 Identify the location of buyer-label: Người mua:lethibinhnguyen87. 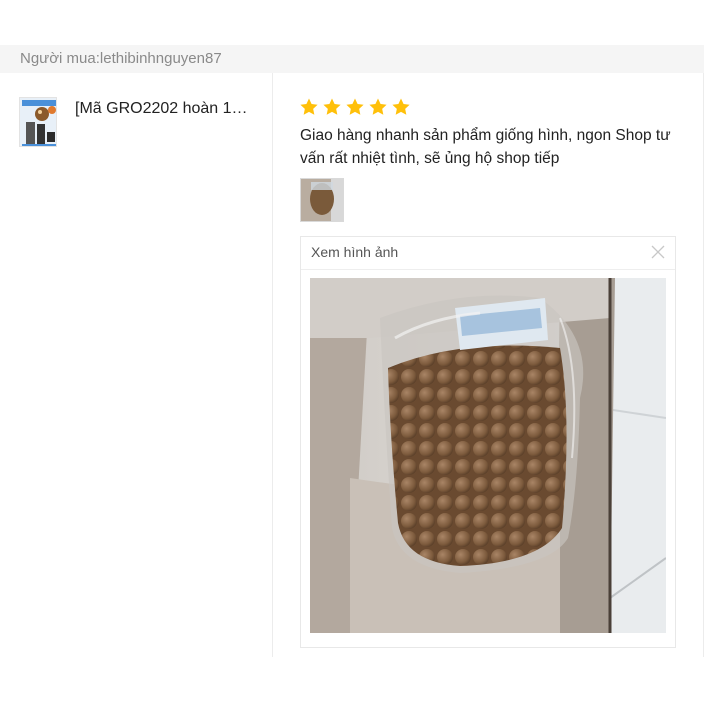
(121, 58).